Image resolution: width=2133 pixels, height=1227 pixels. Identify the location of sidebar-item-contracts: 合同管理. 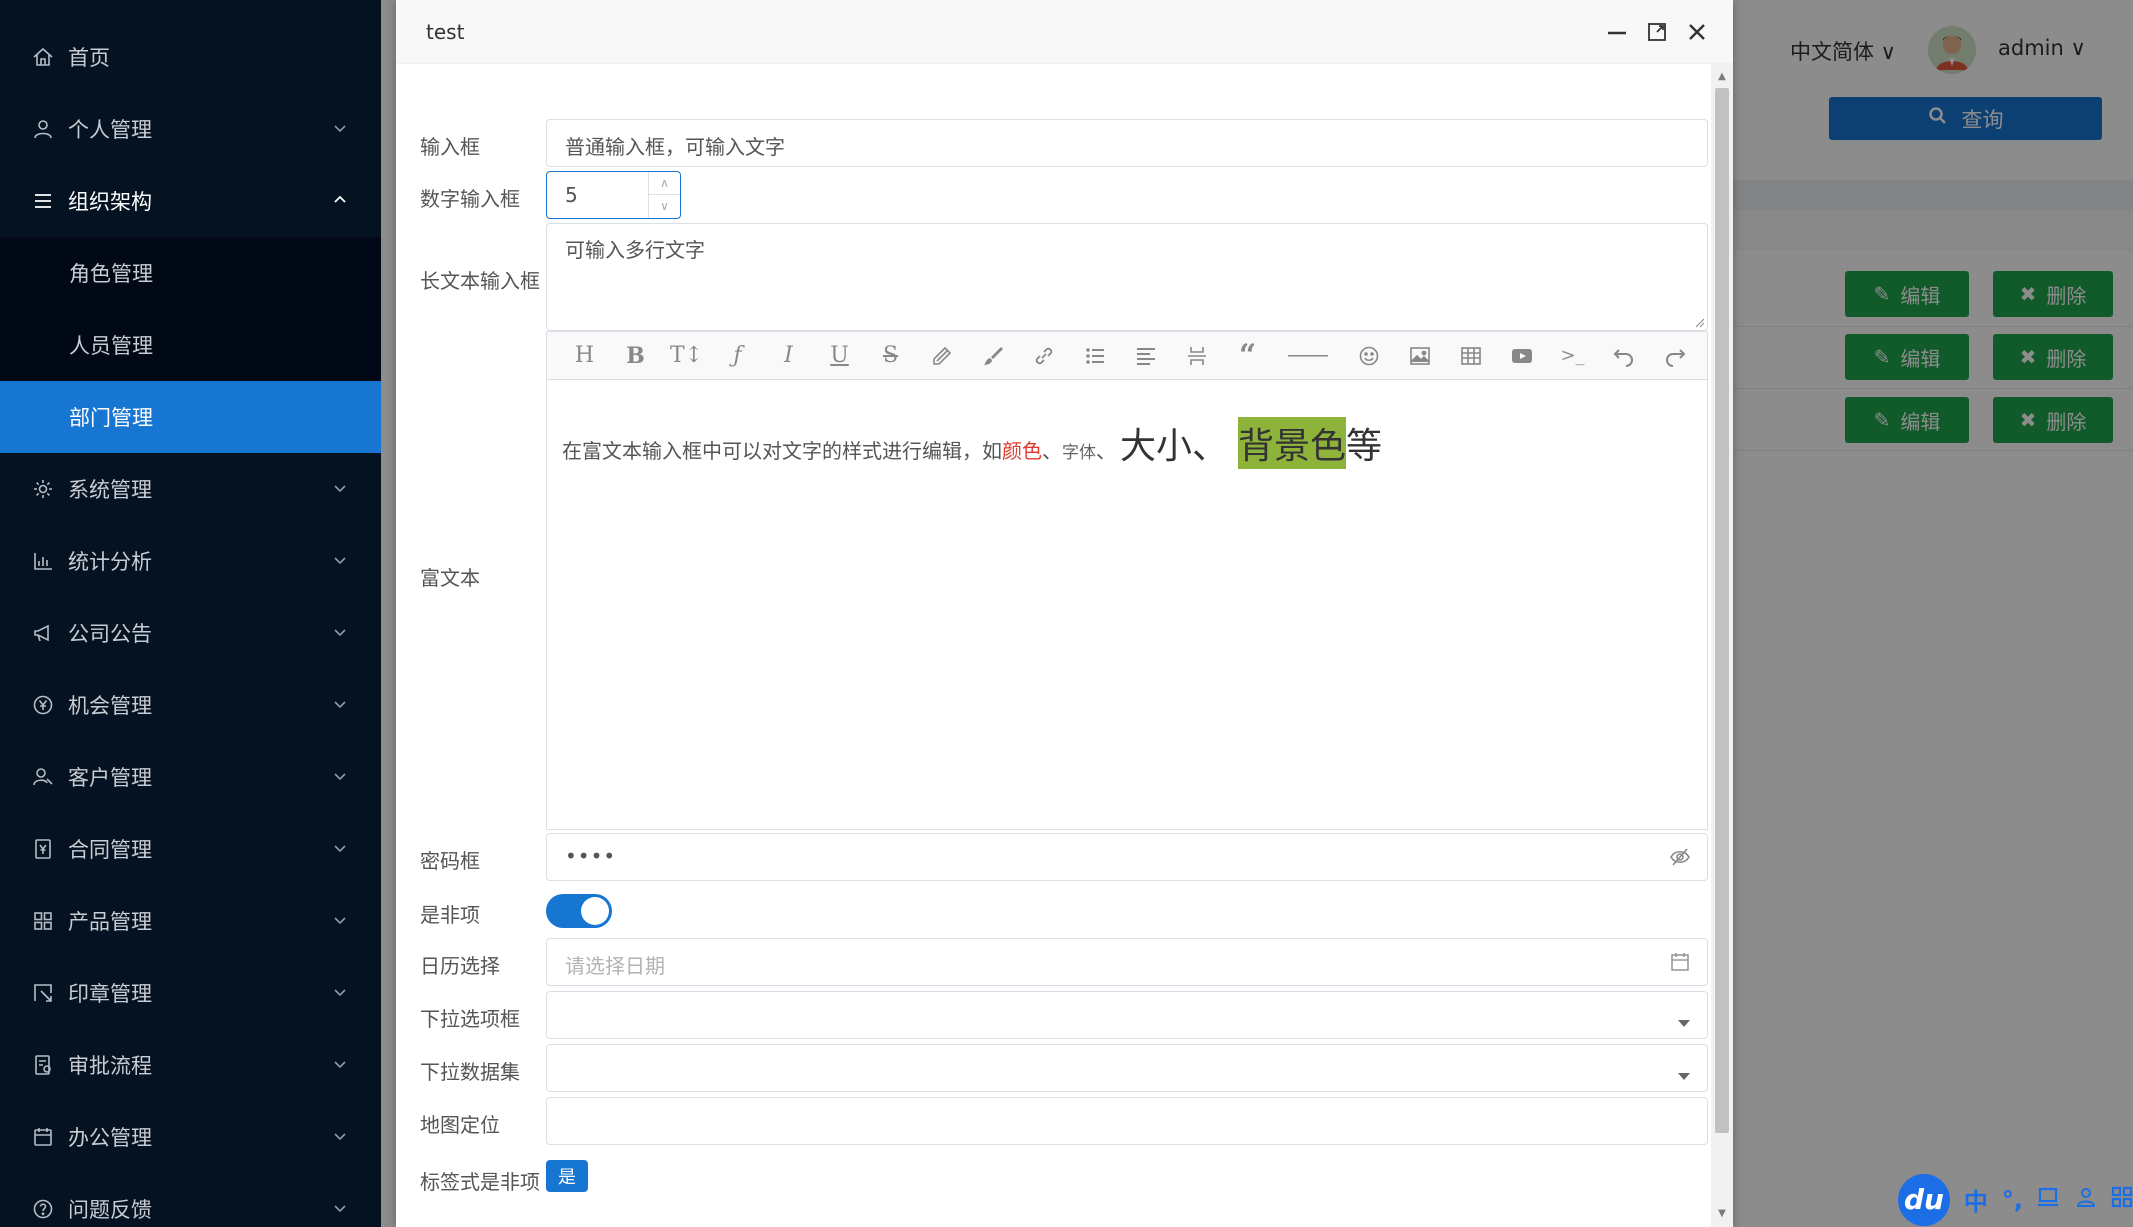
(190, 849).